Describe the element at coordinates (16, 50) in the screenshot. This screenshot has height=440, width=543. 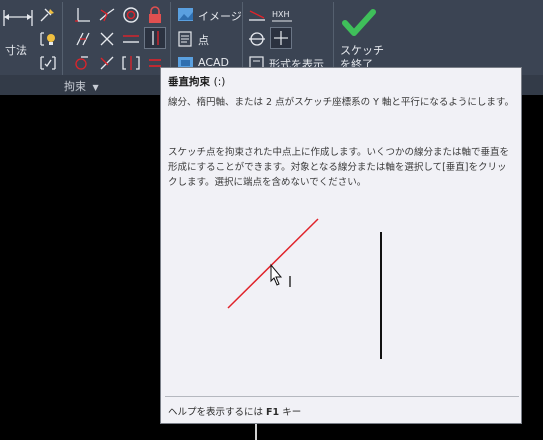
I see `dimension-label: 寸法` at that location.